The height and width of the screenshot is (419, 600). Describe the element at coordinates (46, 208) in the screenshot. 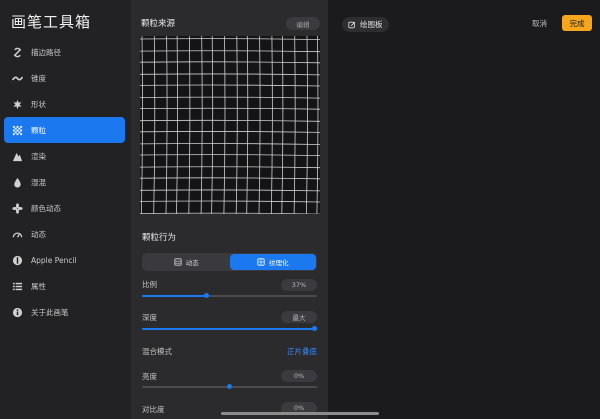

I see `sidebar-item-label: 颜色动态` at that location.